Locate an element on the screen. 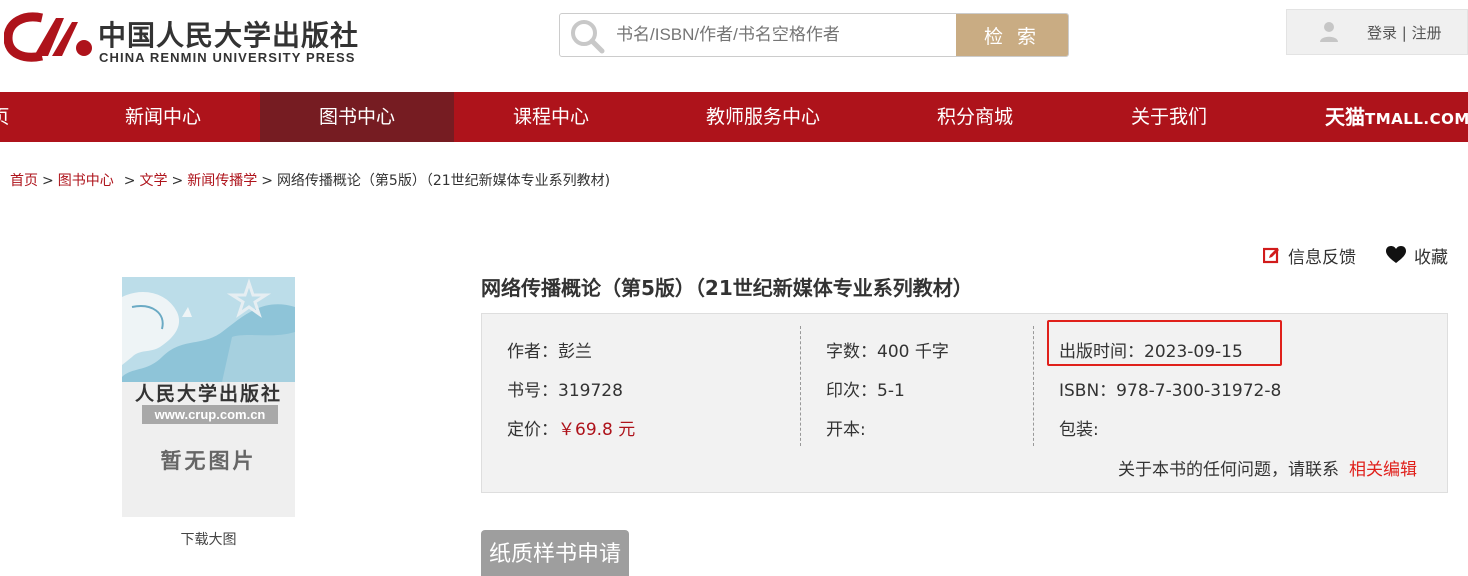 This screenshot has width=1468, height=576. feedback-label: 信息反馈 is located at coordinates (1322, 257).